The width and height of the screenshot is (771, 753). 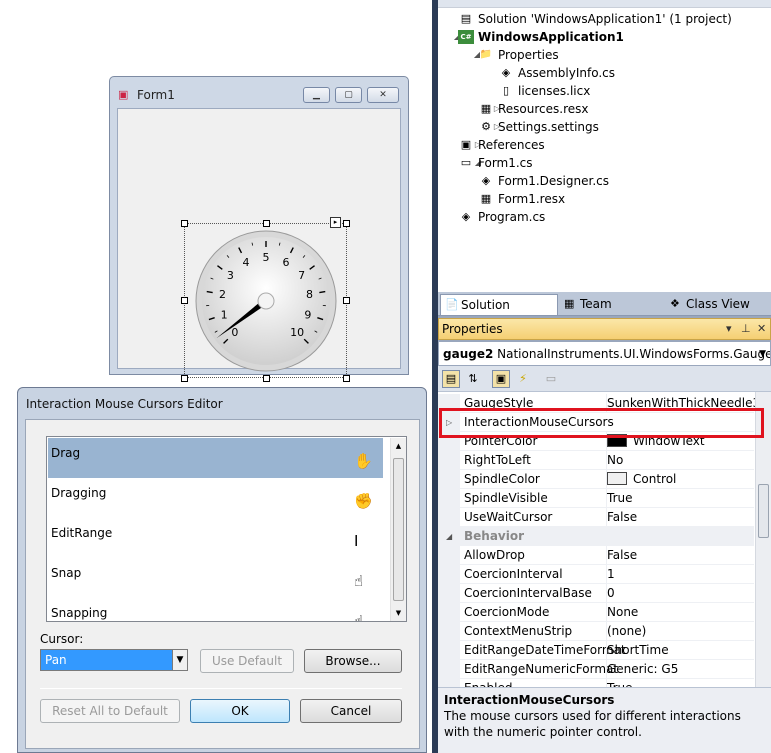 I want to click on property-row: AllowDrop False, so click(x=596, y=555).